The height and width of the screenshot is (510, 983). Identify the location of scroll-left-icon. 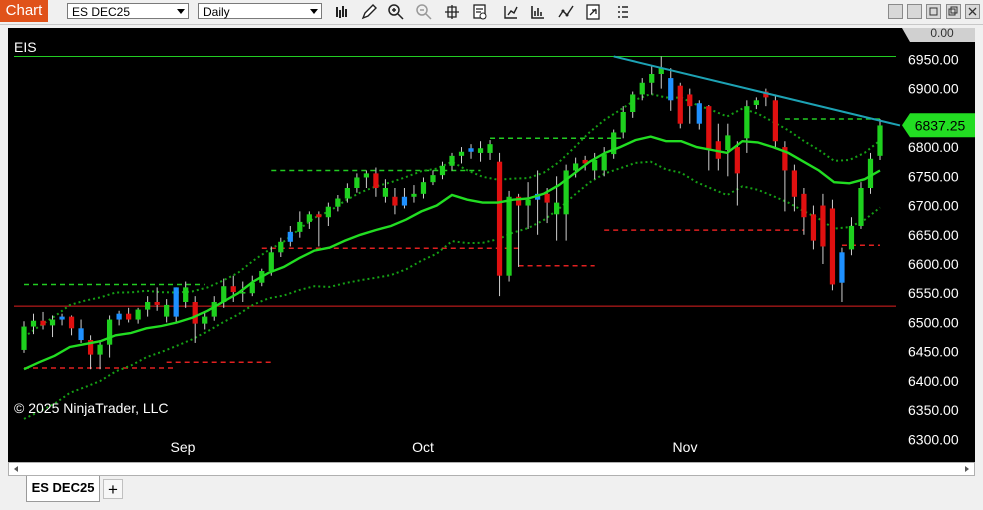
(16, 469).